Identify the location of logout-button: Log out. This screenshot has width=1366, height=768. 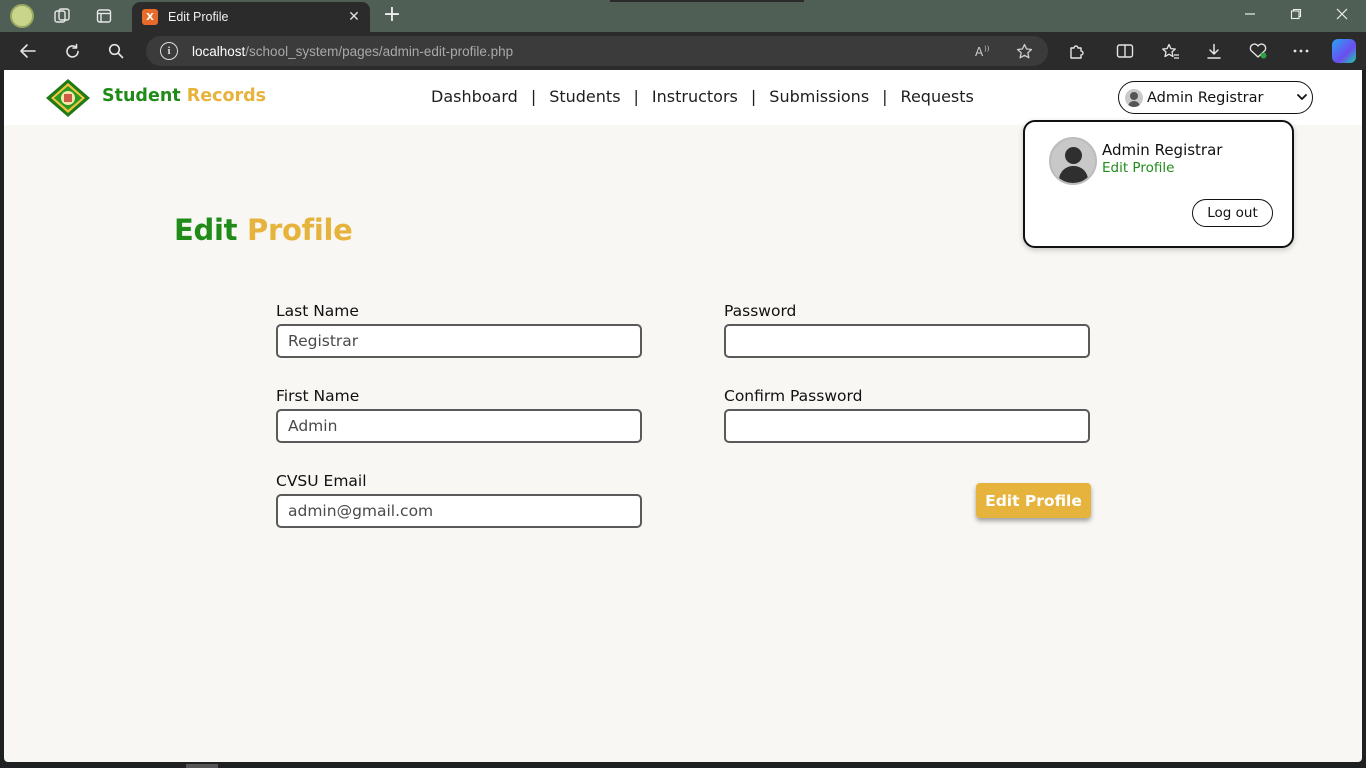
(1232, 213).